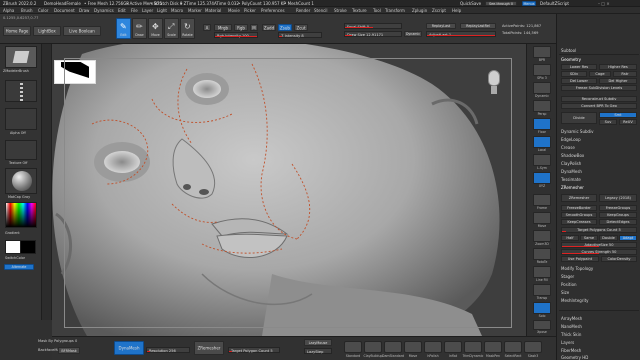 The height and width of the screenshot is (360, 640). What do you see at coordinates (579, 67) in the screenshot?
I see `lower-res-button: Lower Res` at bounding box center [579, 67].